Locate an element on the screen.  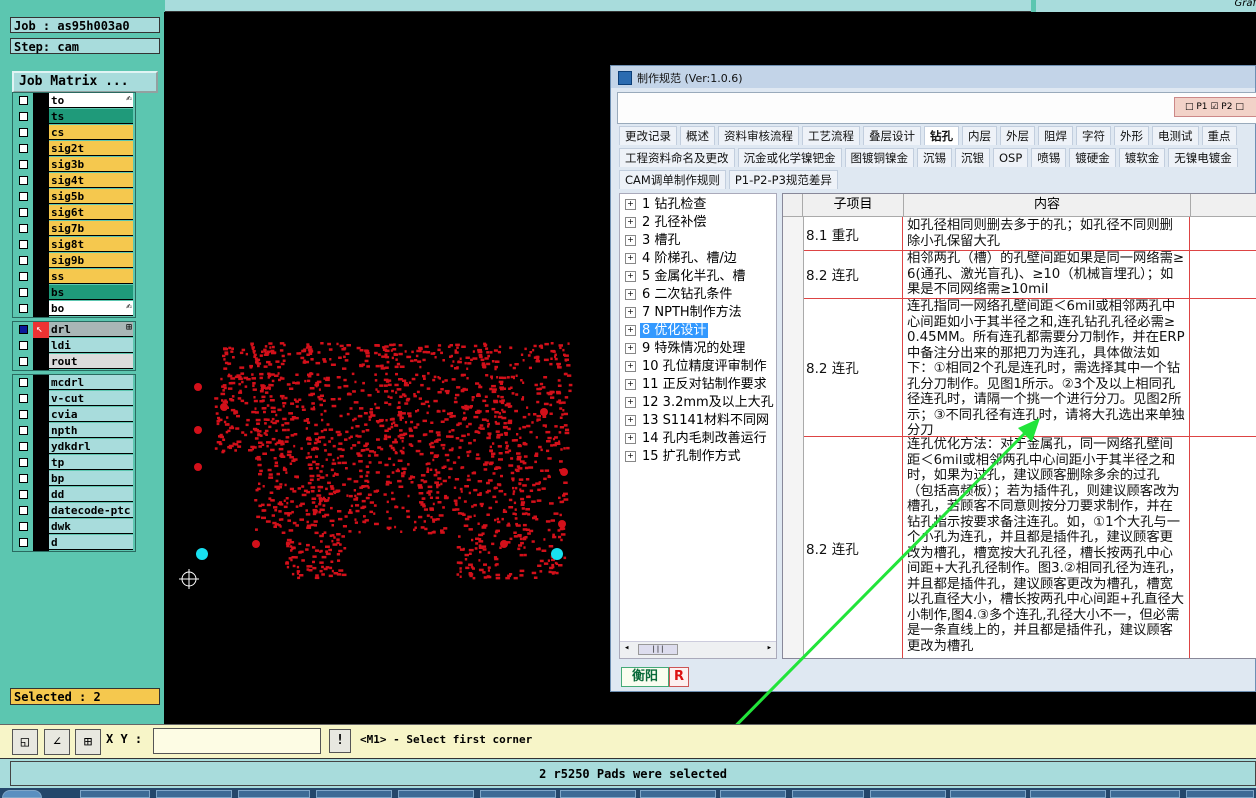
tab-row2-3: 沉锡 is located at coordinates (934, 157).